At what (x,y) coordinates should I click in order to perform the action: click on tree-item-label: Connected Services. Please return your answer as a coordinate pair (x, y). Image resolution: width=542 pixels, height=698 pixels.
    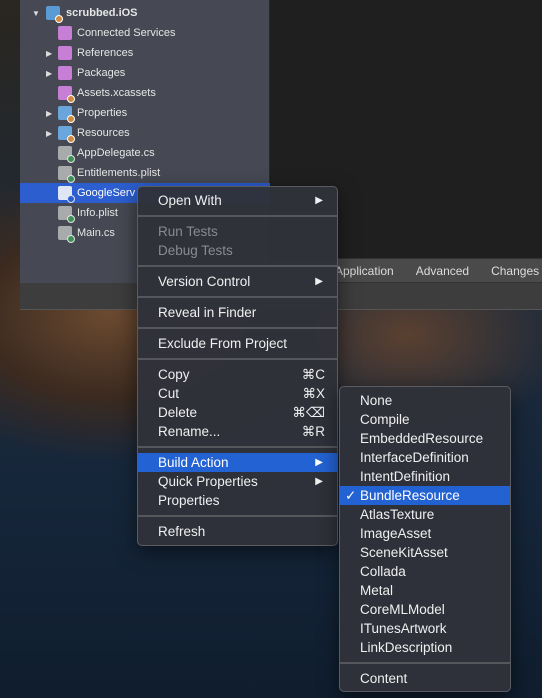
    Looking at the image, I should click on (126, 33).